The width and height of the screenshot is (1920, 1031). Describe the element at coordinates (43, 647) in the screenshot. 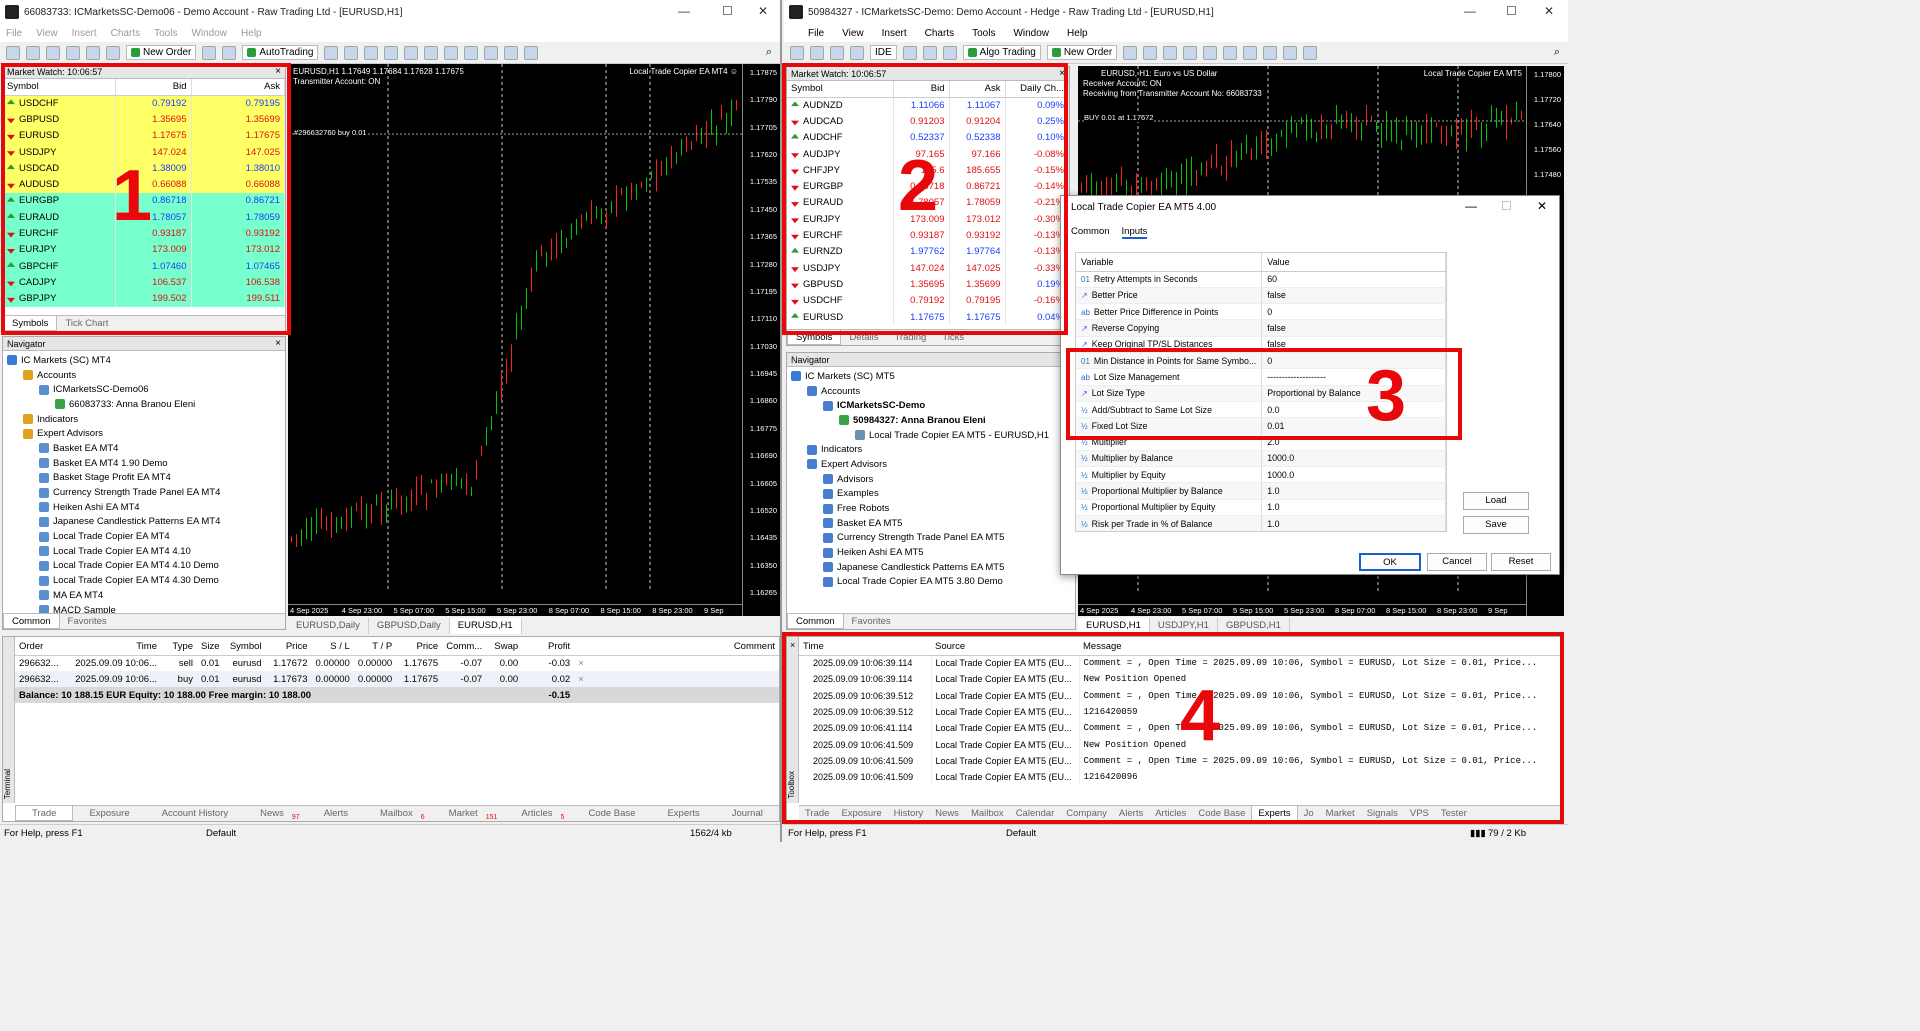

I see `col-order: Order` at that location.